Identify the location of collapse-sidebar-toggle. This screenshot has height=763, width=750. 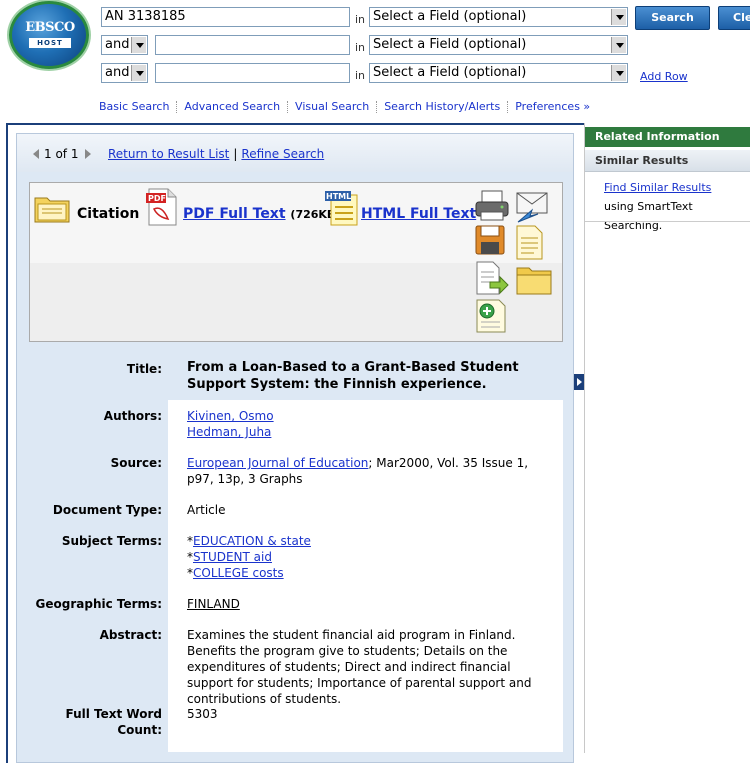
(579, 382).